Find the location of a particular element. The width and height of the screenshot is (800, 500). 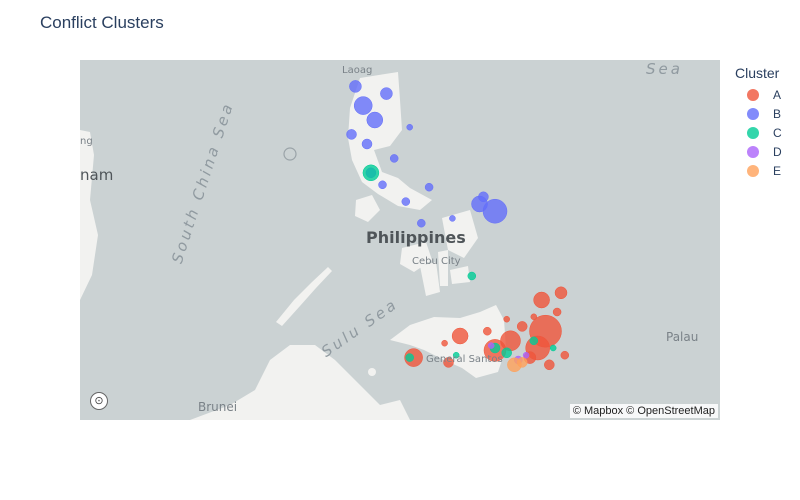

legend-items: ABCDE is located at coordinates (758, 132).